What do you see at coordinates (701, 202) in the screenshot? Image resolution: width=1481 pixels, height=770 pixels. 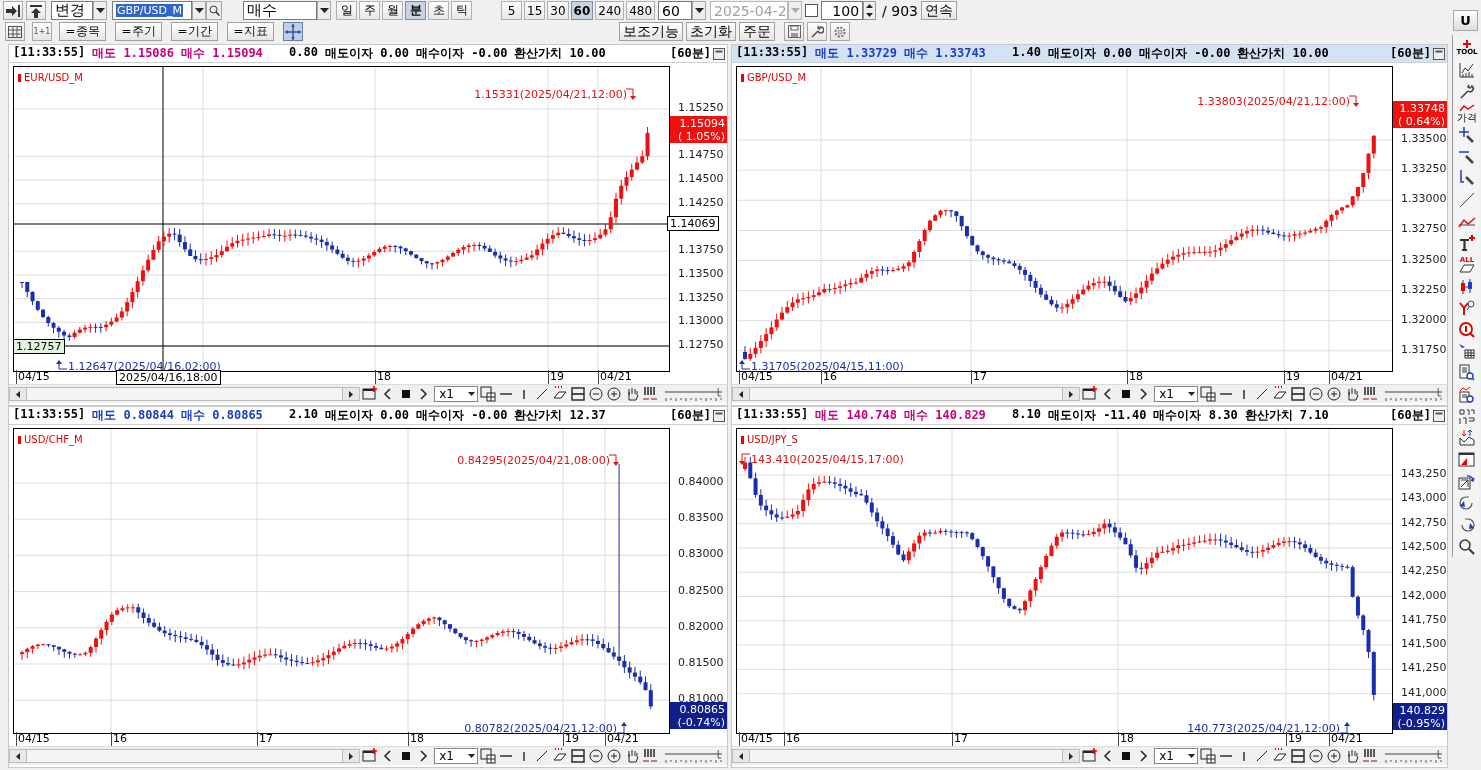 I see `axis-label: 1.14250` at bounding box center [701, 202].